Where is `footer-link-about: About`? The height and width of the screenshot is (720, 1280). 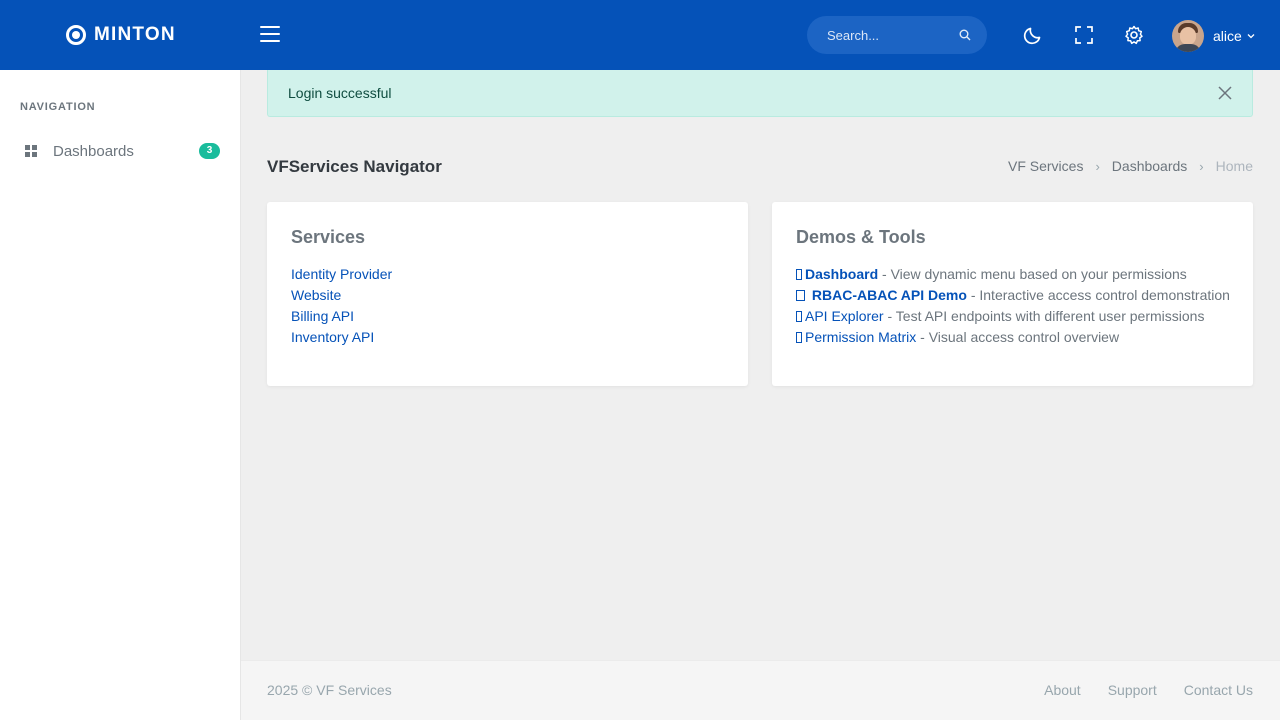
footer-link-about: About is located at coordinates (1062, 690).